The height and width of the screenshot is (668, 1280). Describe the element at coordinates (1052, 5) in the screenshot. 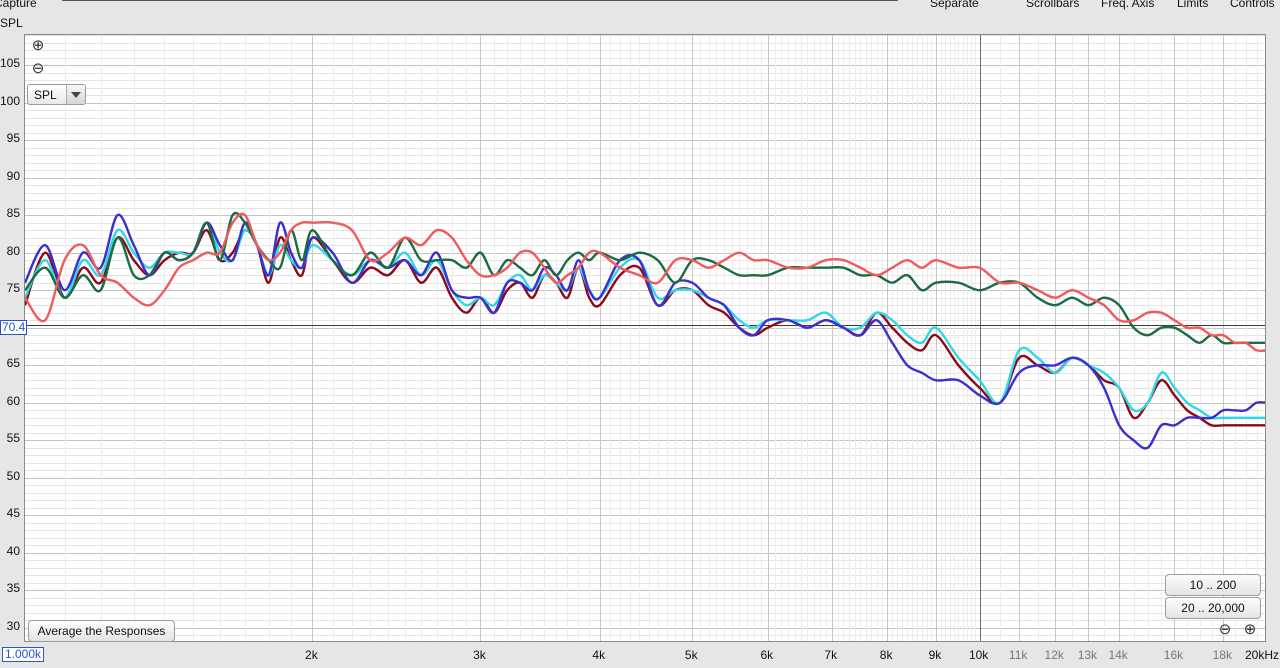

I see `scrollbars-button: Scrollbars` at that location.